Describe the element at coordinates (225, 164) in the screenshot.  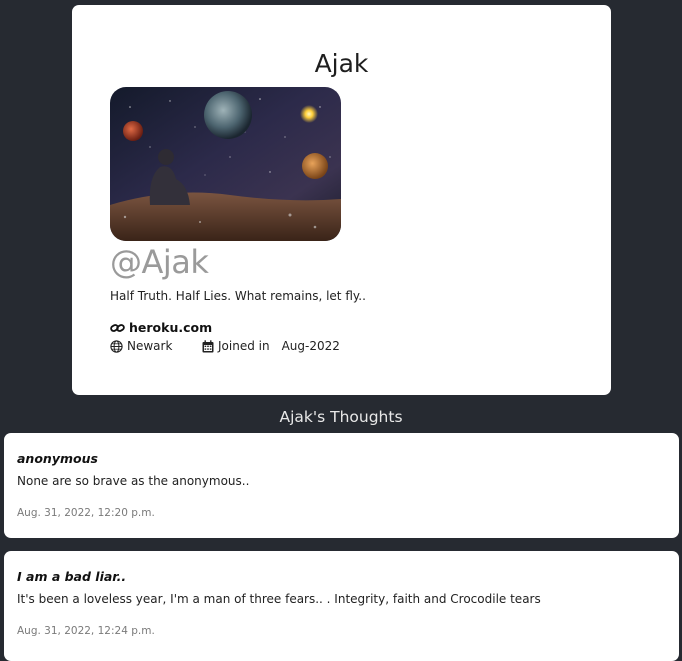
I see `profile-banner-image` at that location.